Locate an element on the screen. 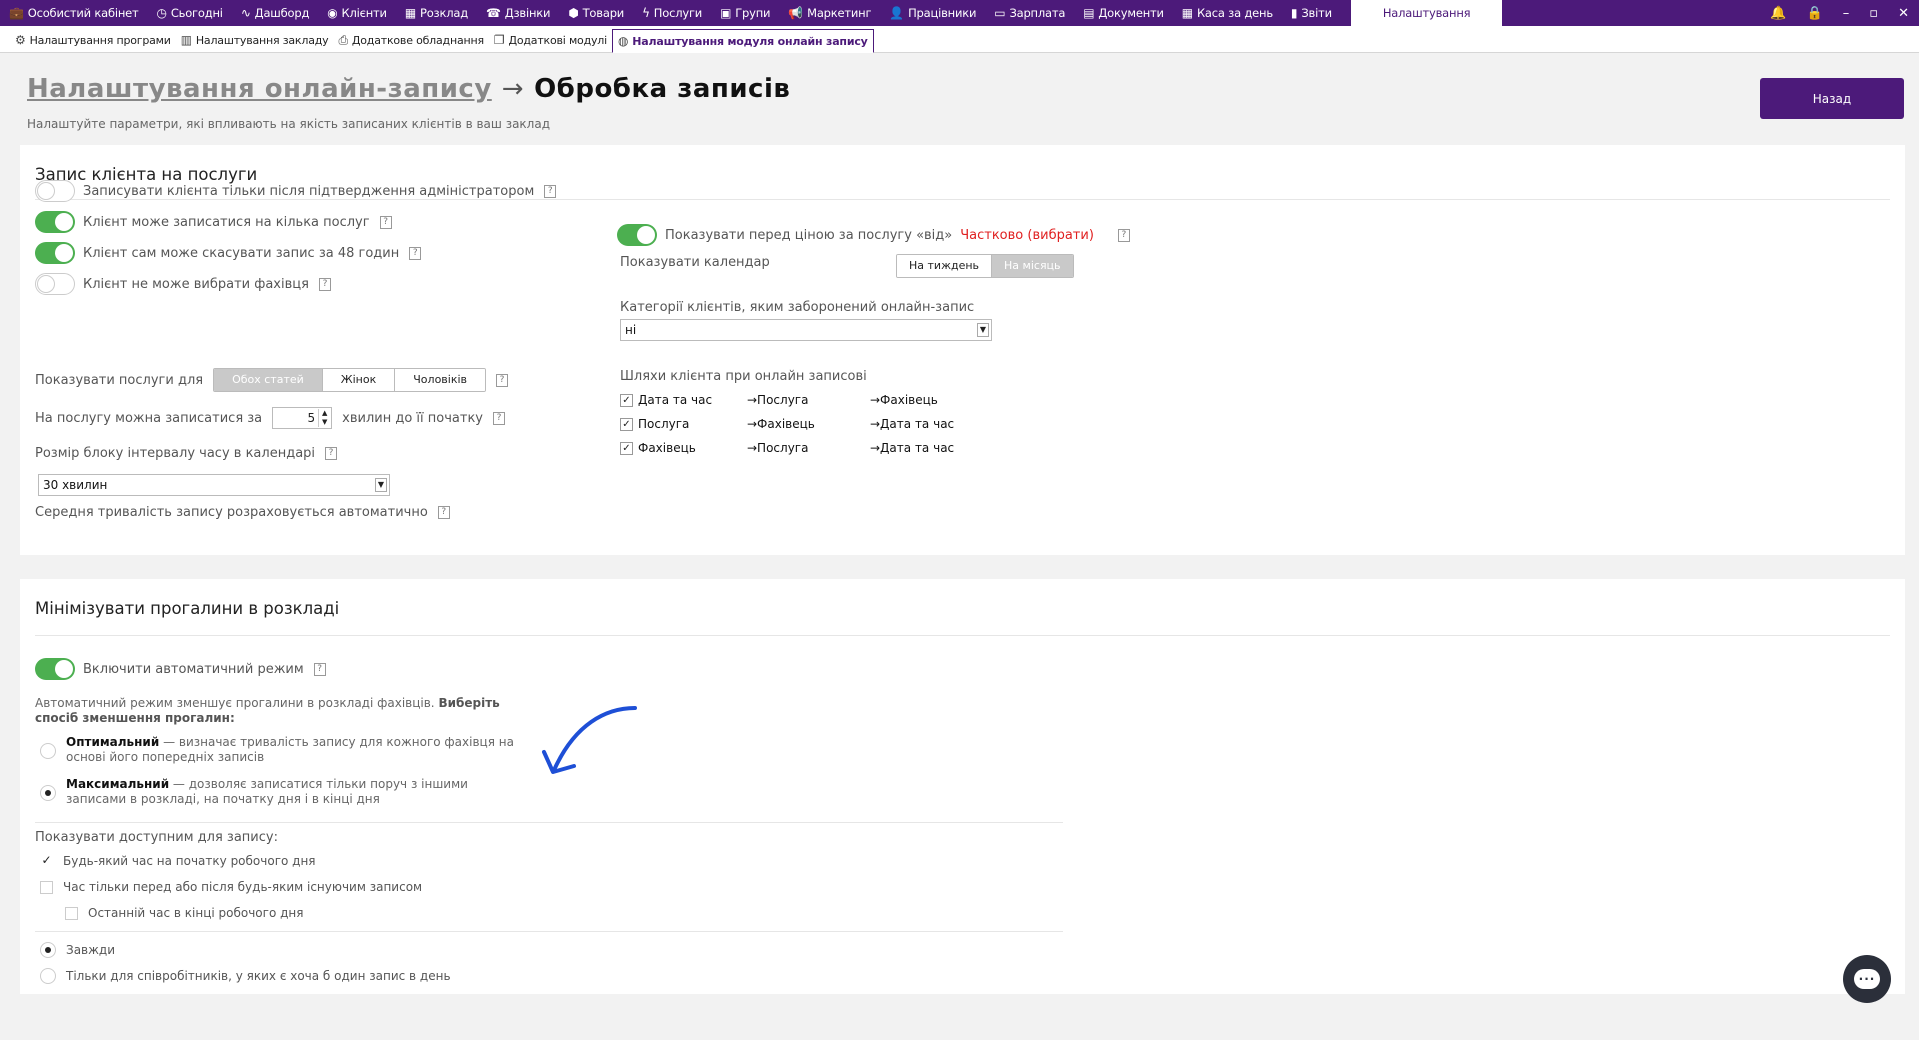 The height and width of the screenshot is (1040, 1919). subtab-4: ◍ Налаштування модуля онлайн запису is located at coordinates (743, 41).